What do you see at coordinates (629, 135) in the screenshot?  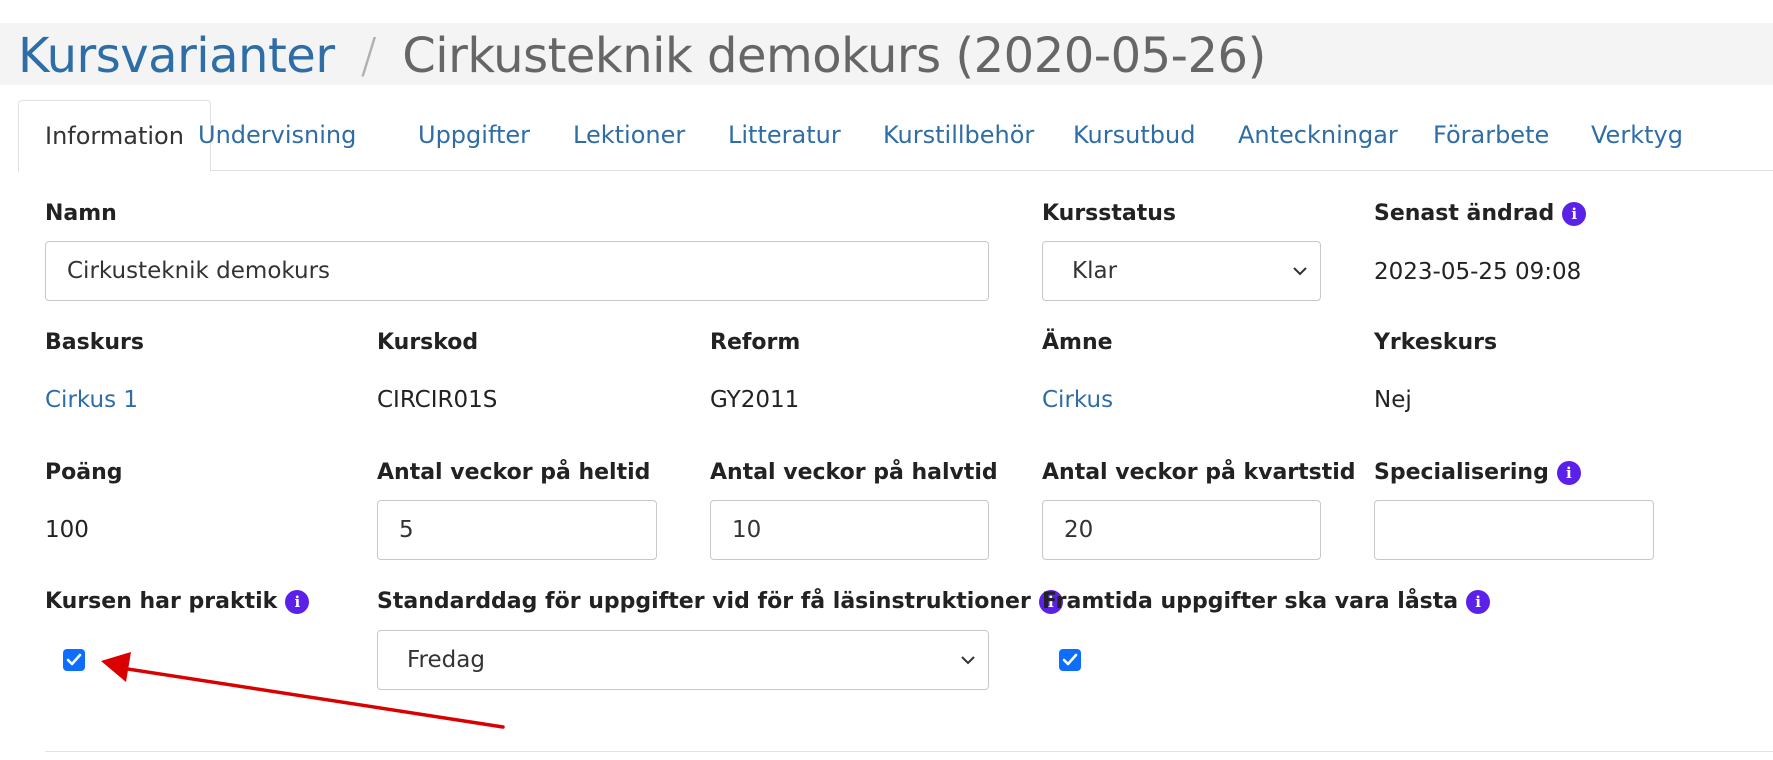 I see `tab-lektioner: Lektioner` at bounding box center [629, 135].